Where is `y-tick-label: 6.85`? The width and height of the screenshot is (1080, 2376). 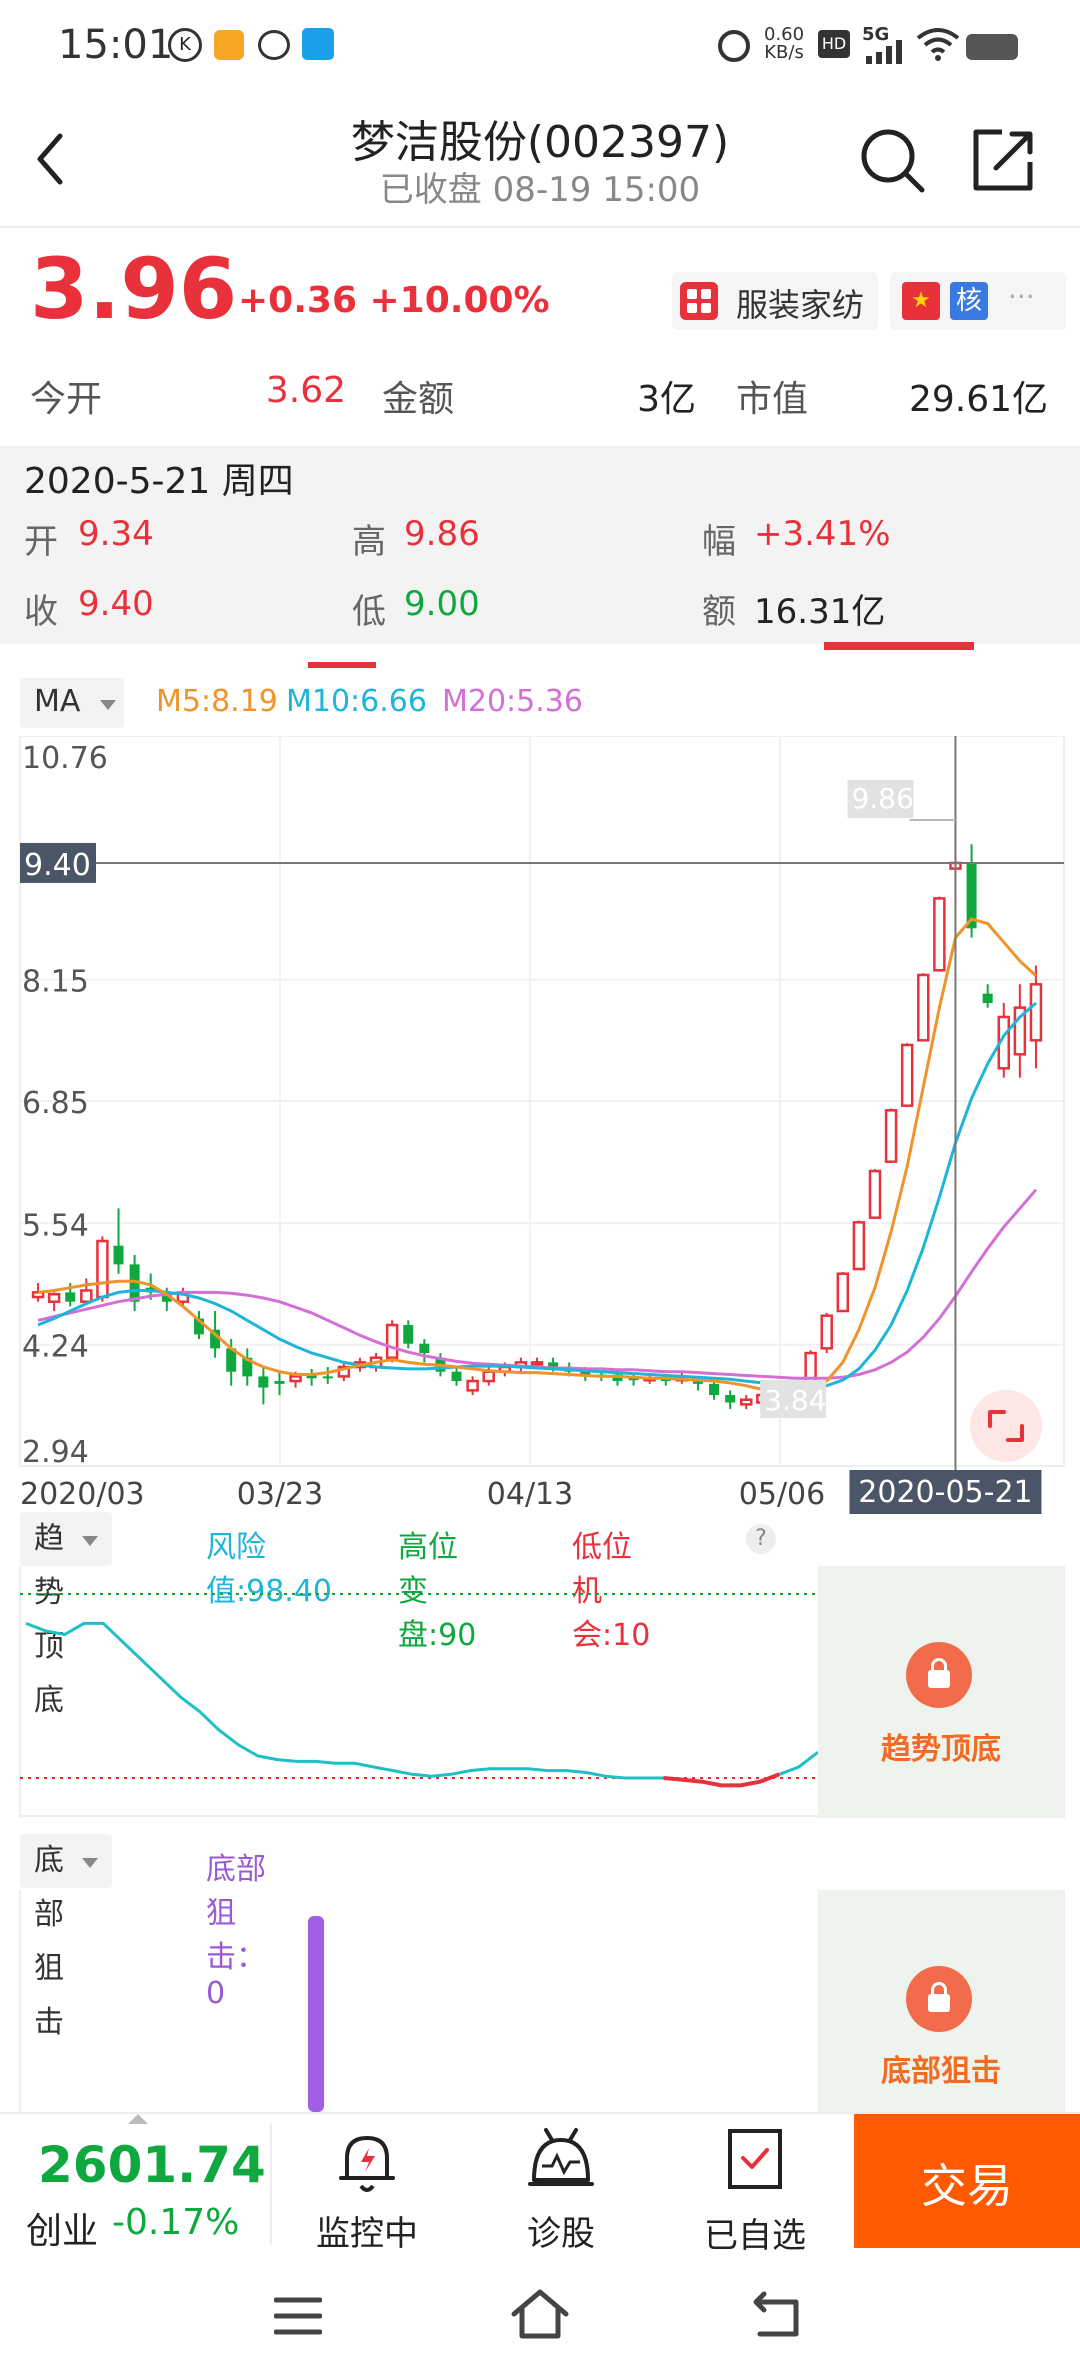 y-tick-label: 6.85 is located at coordinates (55, 1103).